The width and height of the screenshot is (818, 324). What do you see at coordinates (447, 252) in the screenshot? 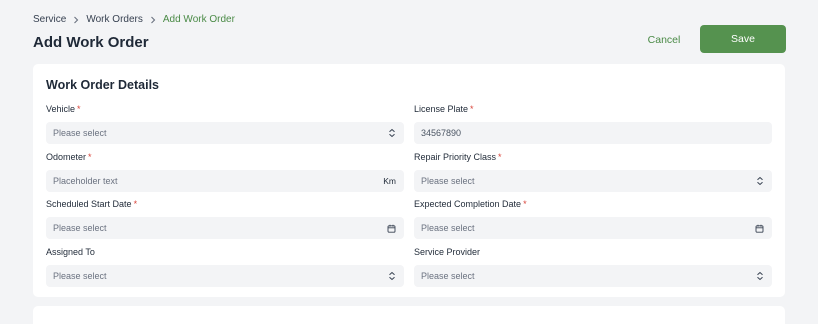
I see `service-provider-label: Service Provider` at bounding box center [447, 252].